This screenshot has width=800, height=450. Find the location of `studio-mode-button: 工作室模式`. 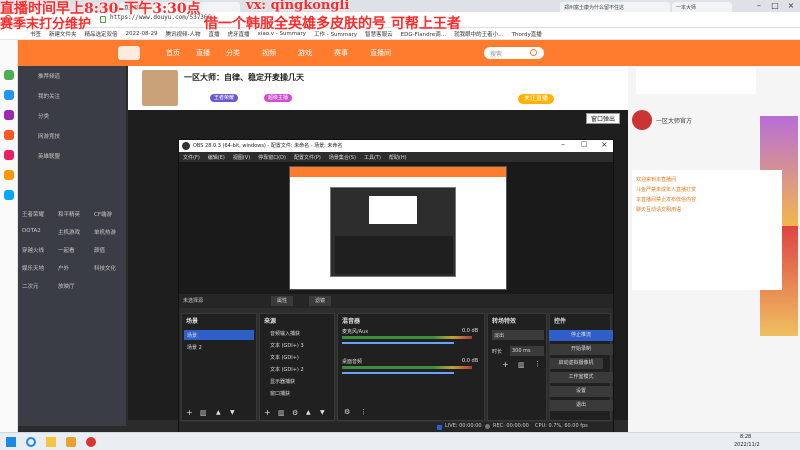

studio-mode-button: 工作室模式 is located at coordinates (581, 377).